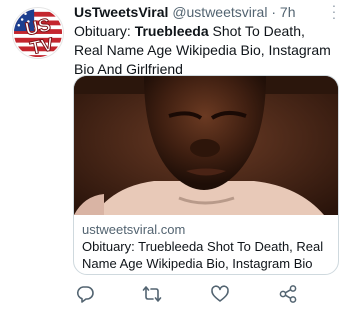 The height and width of the screenshot is (309, 350). I want to click on handle: @ustweetsviral, so click(219, 12).